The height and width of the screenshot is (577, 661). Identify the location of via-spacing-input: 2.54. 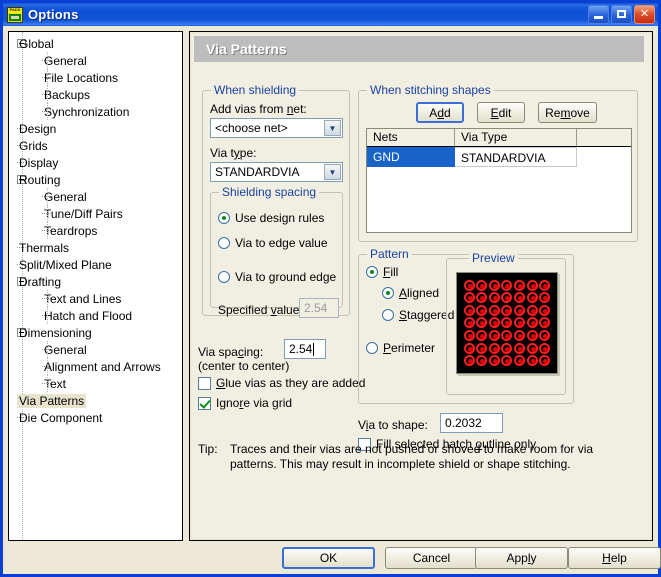
(305, 349).